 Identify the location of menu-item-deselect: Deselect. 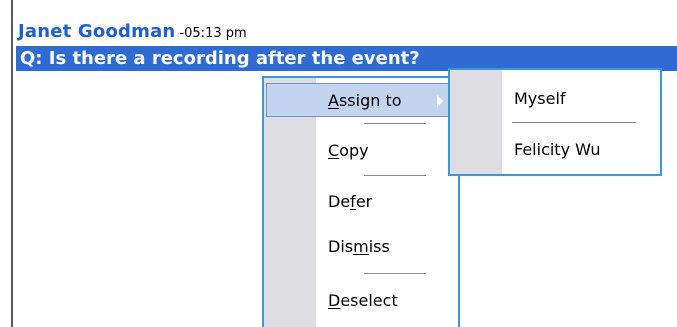
(361, 301).